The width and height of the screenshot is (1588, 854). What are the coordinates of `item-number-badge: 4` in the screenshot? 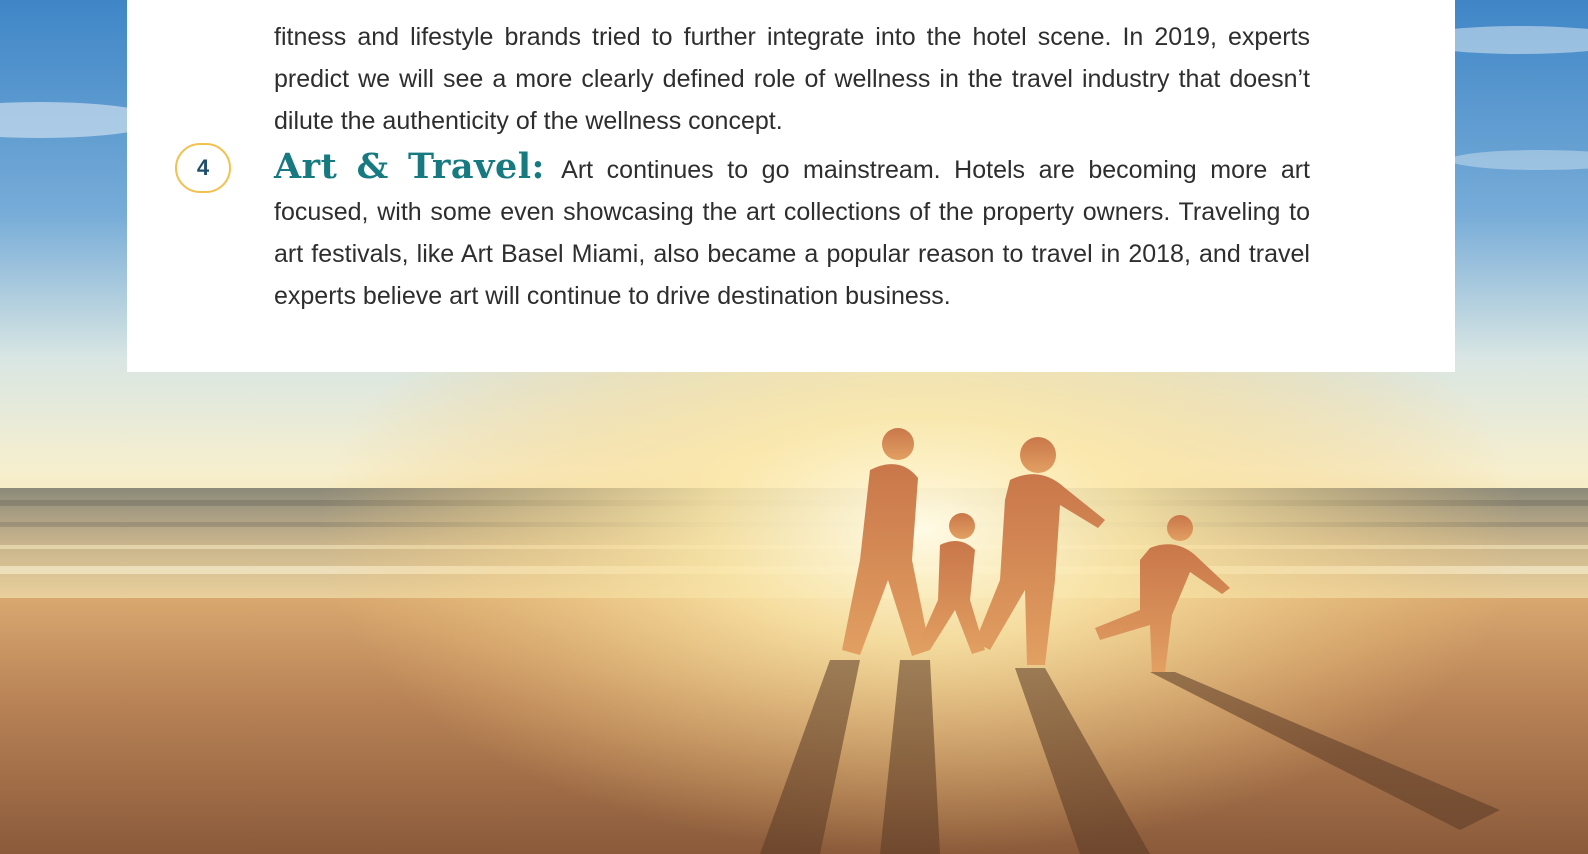 It's located at (203, 168).